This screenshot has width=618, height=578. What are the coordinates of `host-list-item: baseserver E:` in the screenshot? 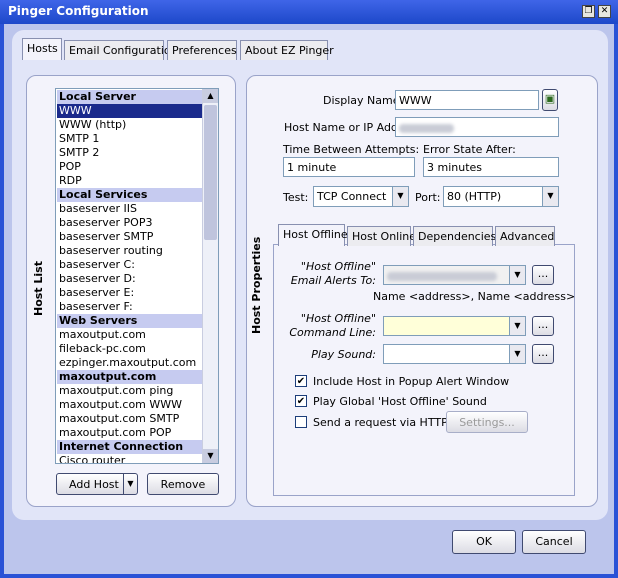 It's located at (130, 293).